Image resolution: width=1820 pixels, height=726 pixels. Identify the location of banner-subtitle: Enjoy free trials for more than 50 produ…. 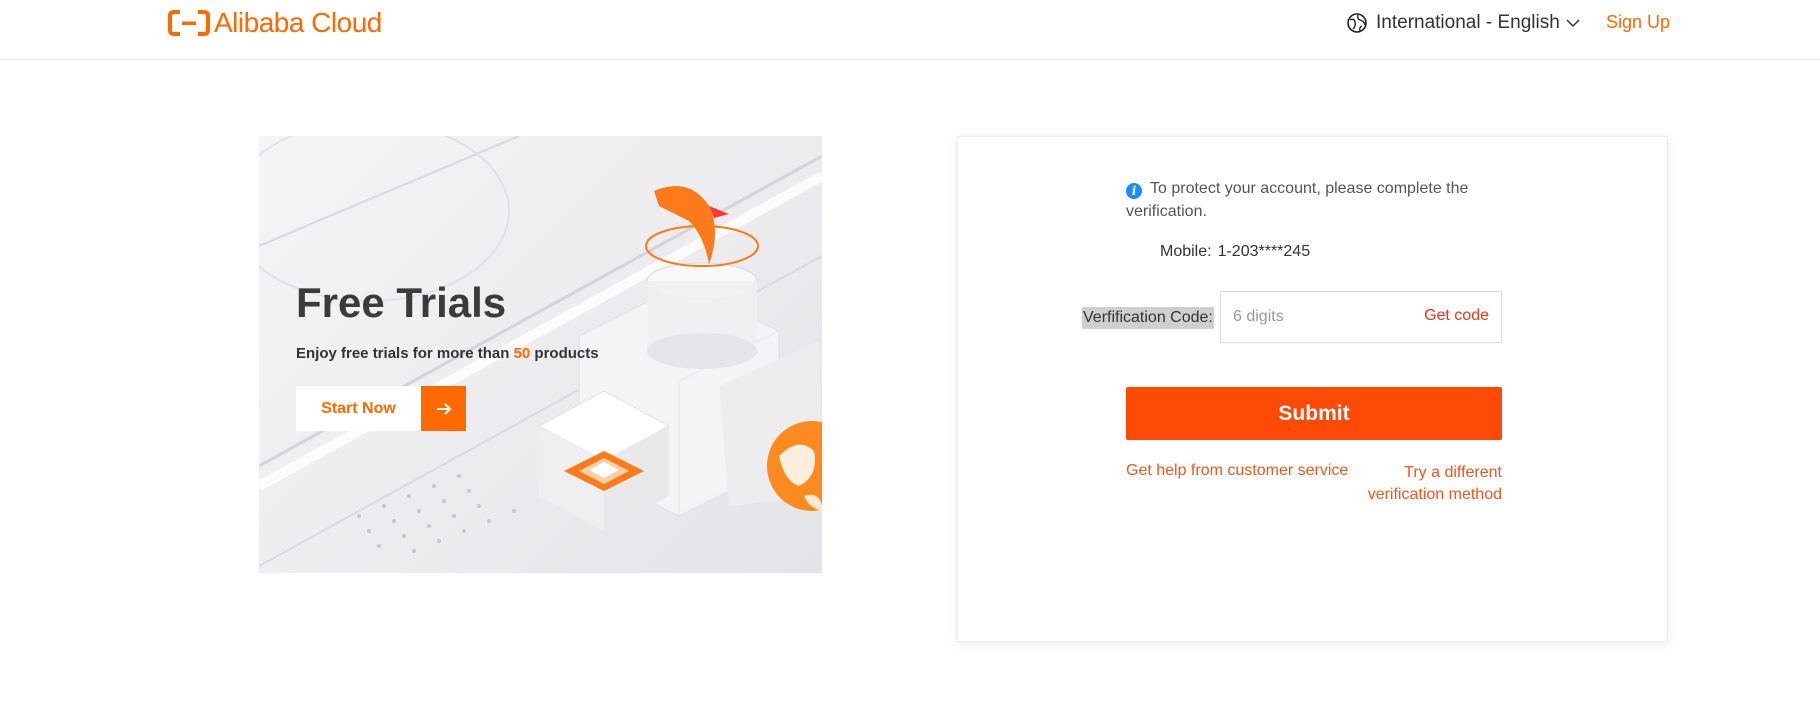
(447, 353).